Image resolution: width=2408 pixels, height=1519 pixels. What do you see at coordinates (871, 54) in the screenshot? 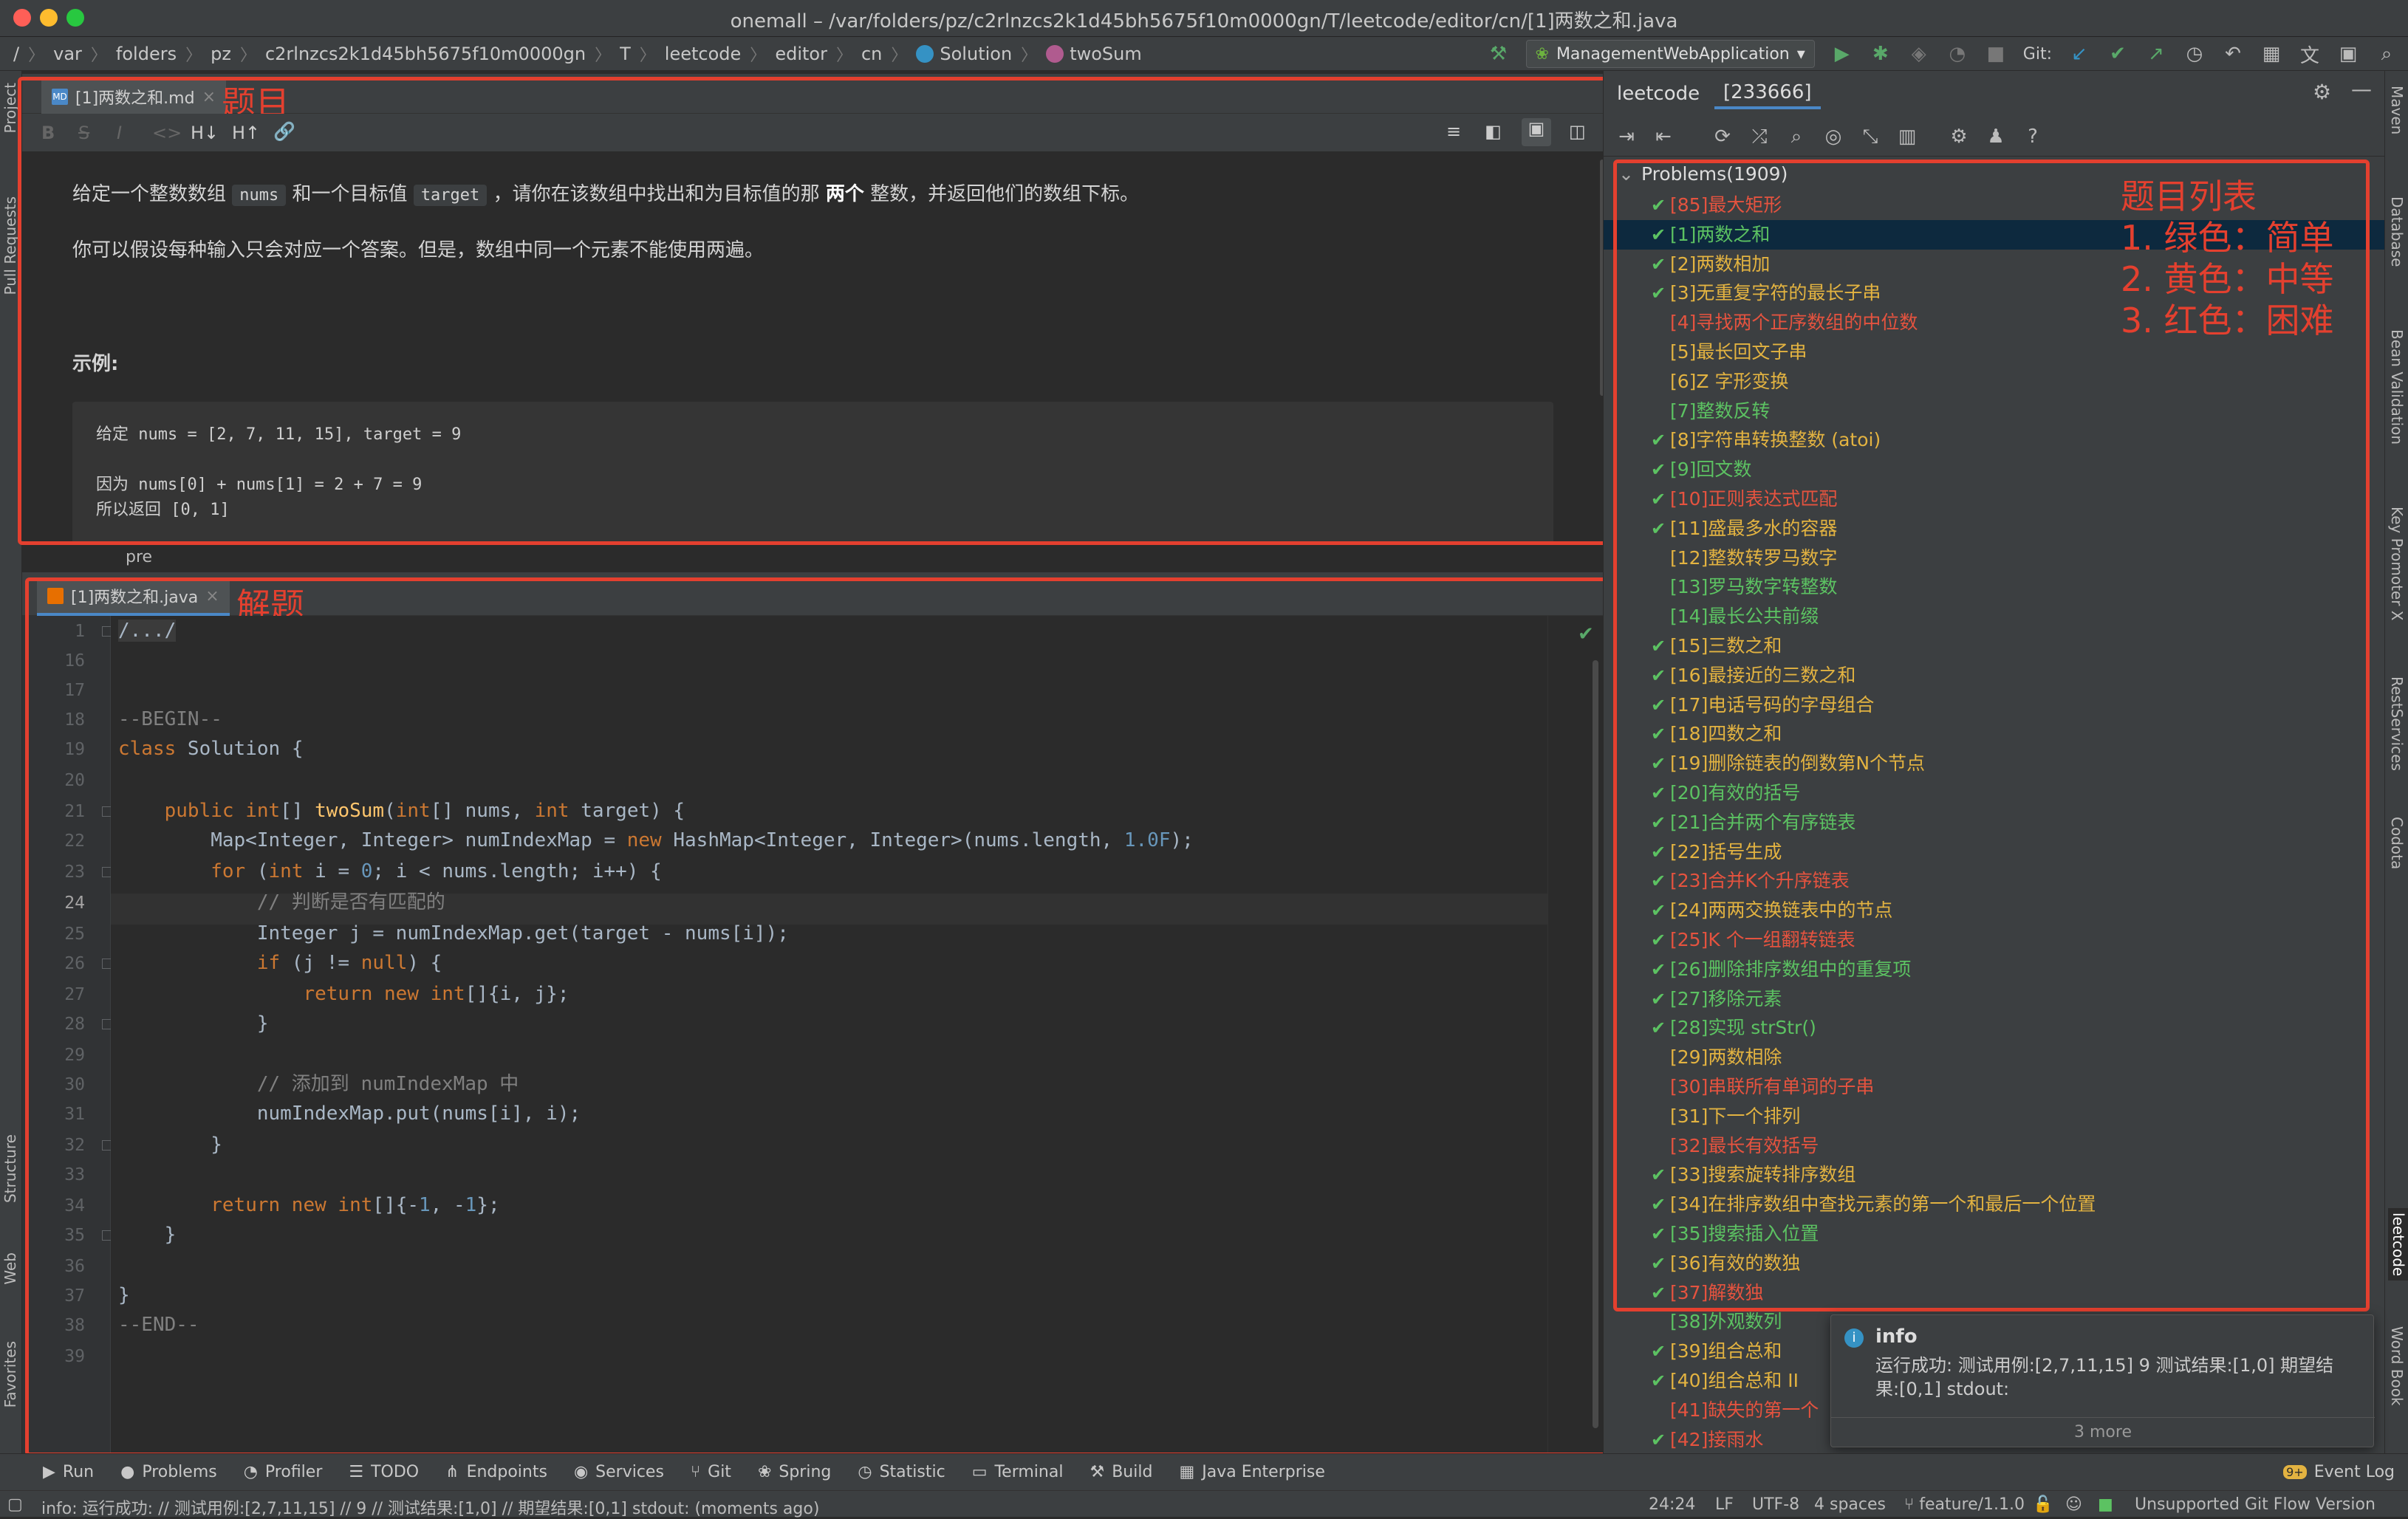
I see `breadcrumb-cn: cn` at bounding box center [871, 54].